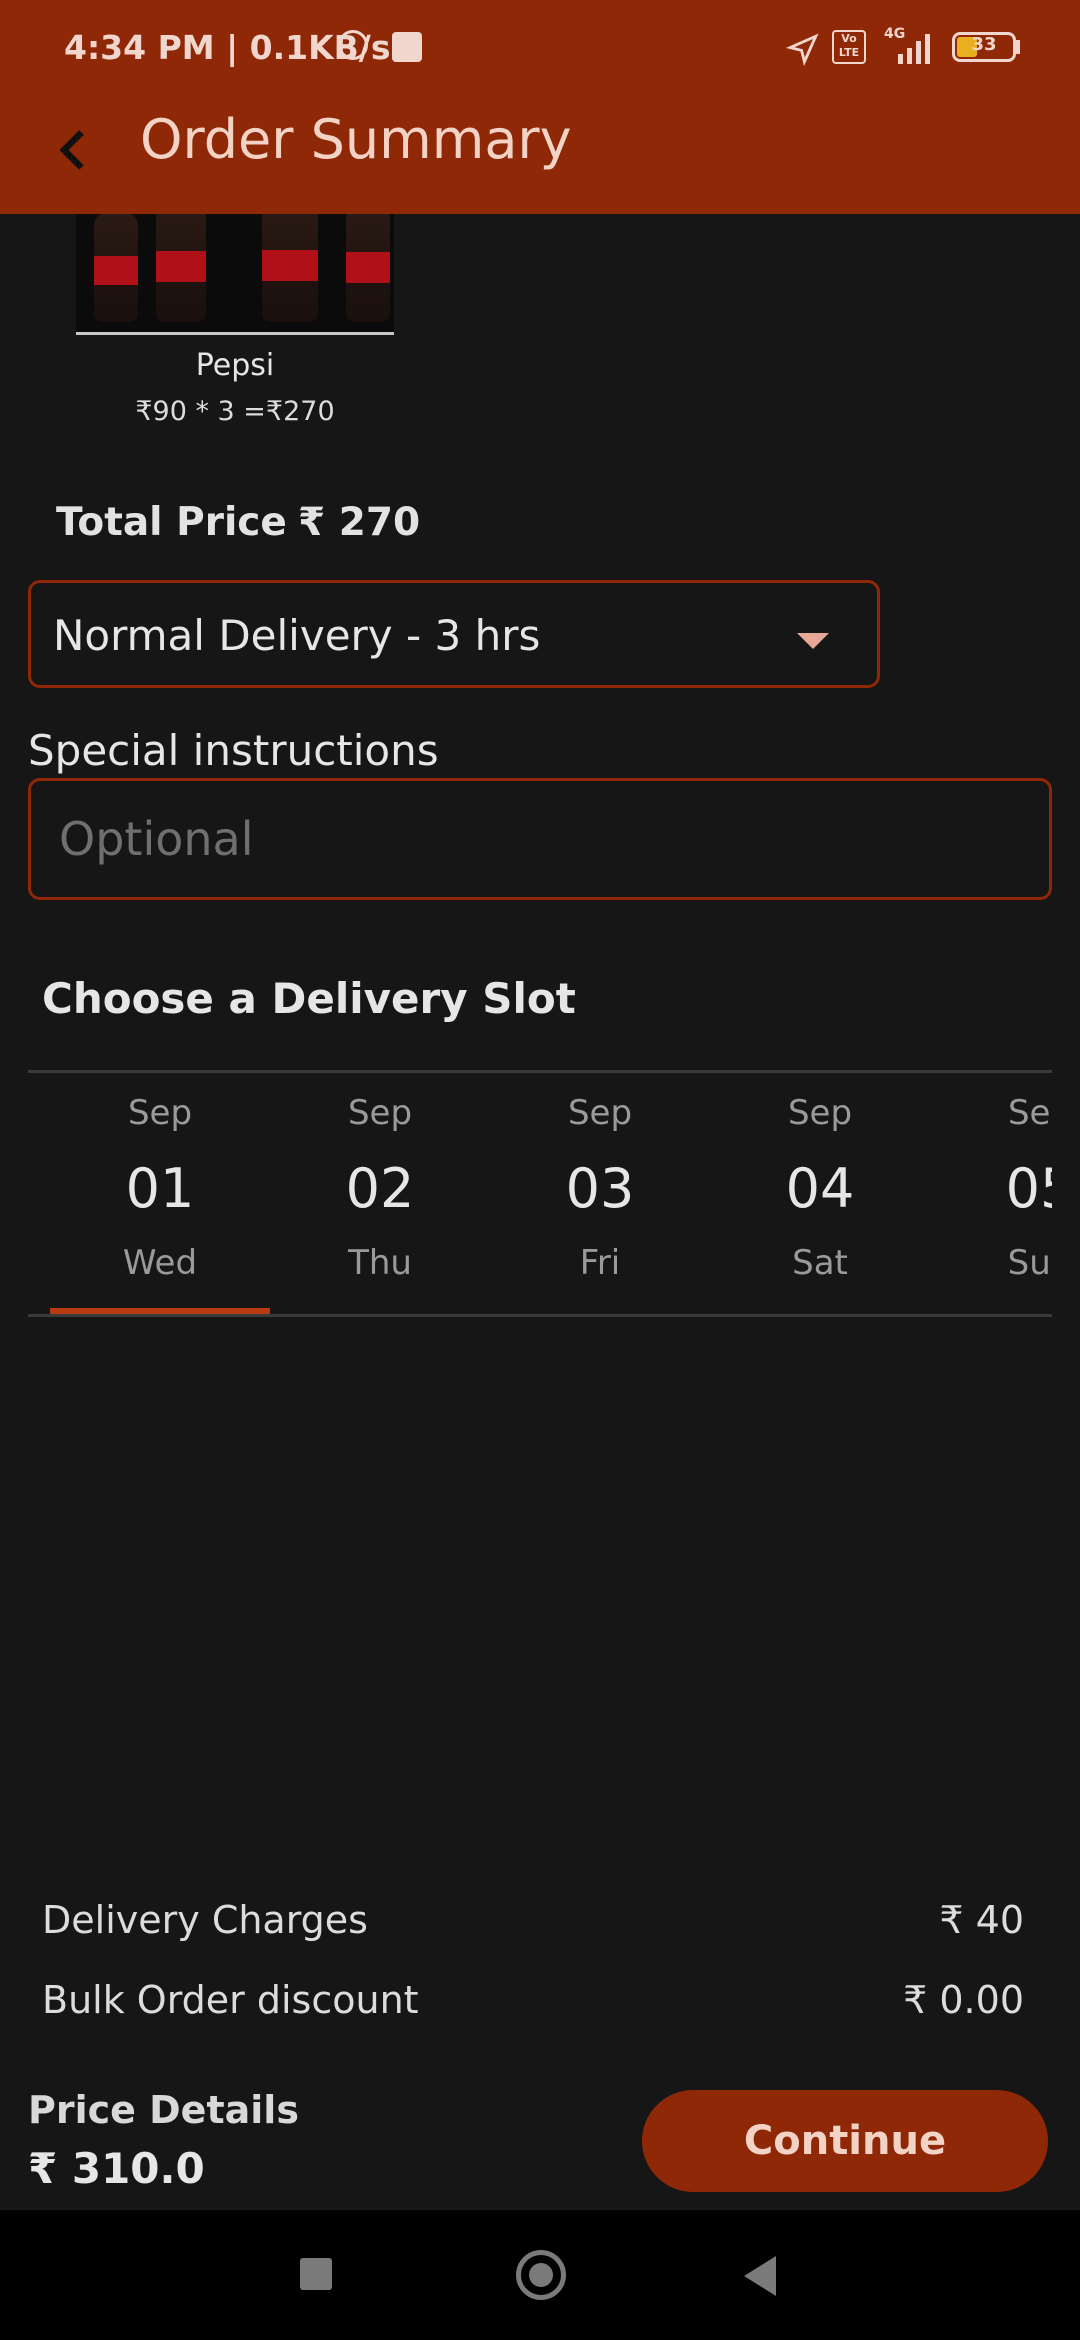  I want to click on date-weekday: Fri, so click(600, 1263).